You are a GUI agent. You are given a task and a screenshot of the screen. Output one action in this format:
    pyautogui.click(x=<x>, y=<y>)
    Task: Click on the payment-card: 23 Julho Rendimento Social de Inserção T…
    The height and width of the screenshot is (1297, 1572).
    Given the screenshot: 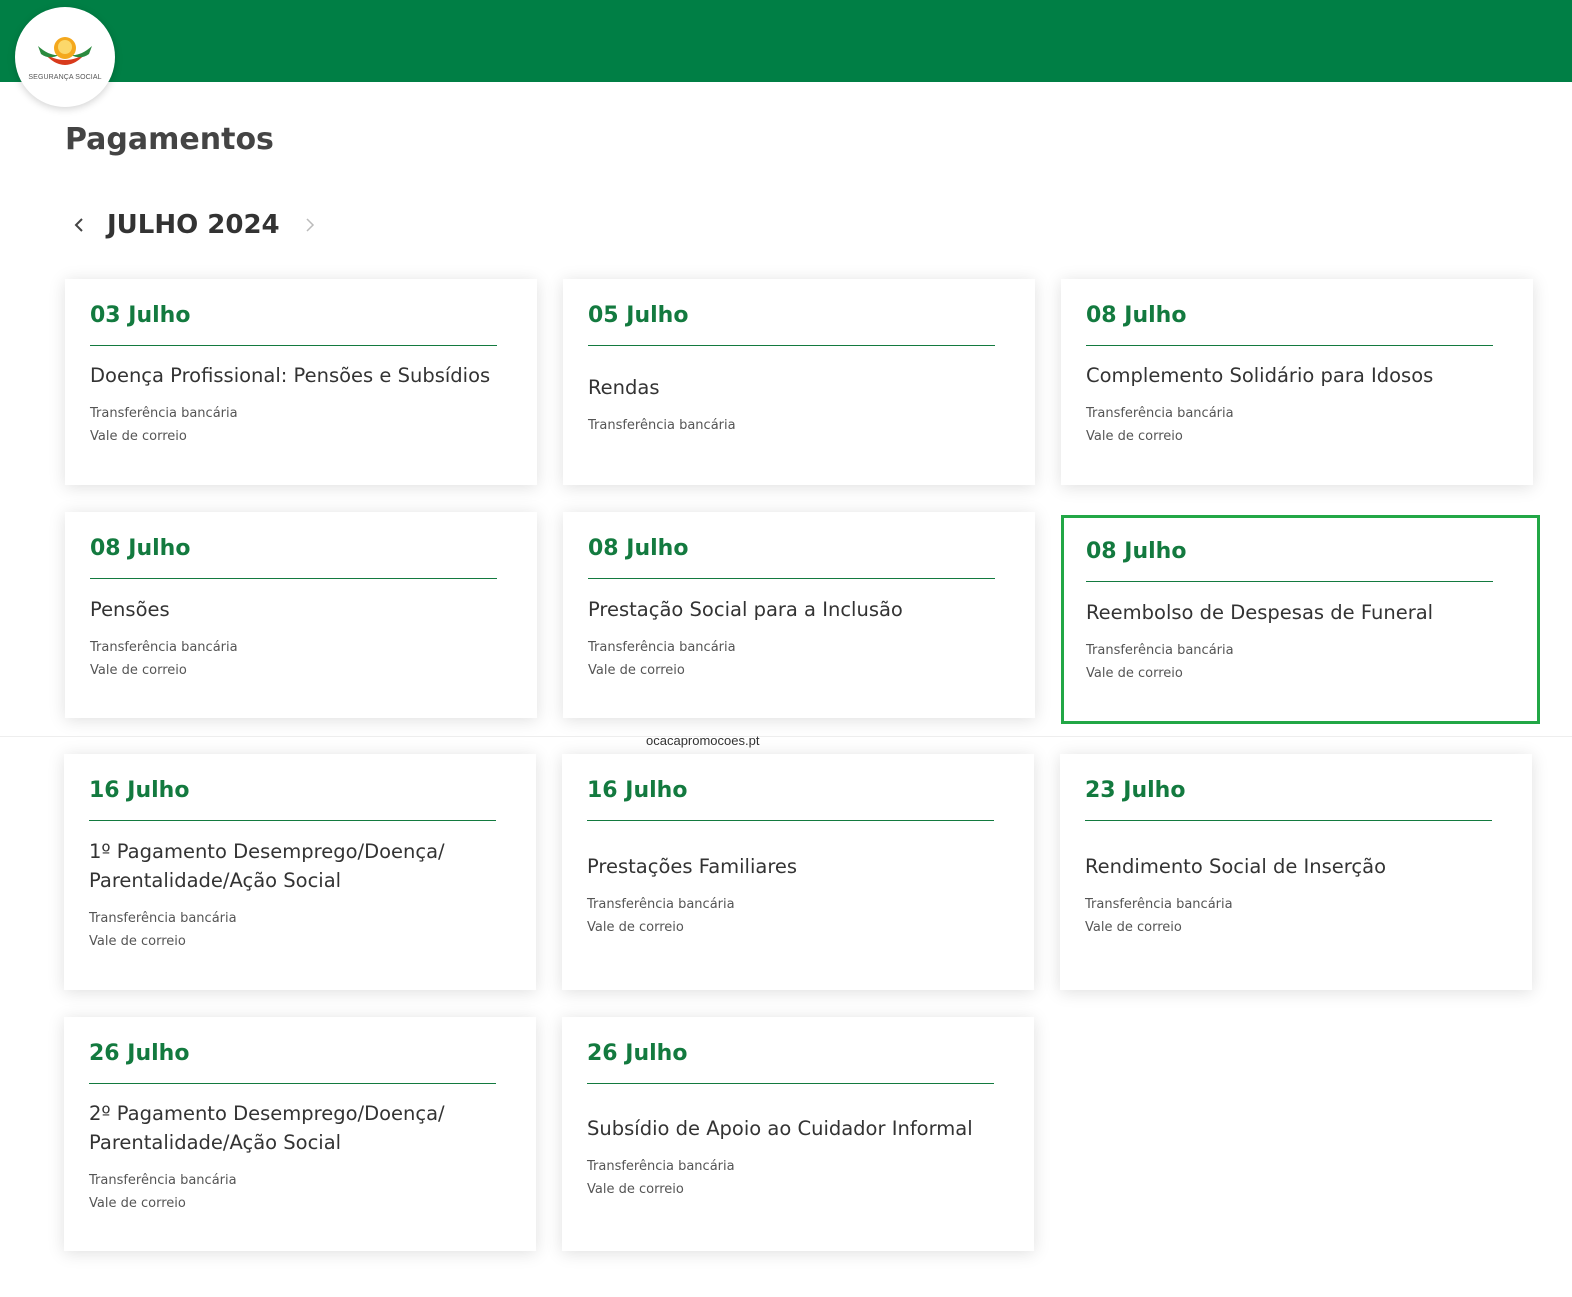 What is the action you would take?
    pyautogui.click(x=1296, y=872)
    